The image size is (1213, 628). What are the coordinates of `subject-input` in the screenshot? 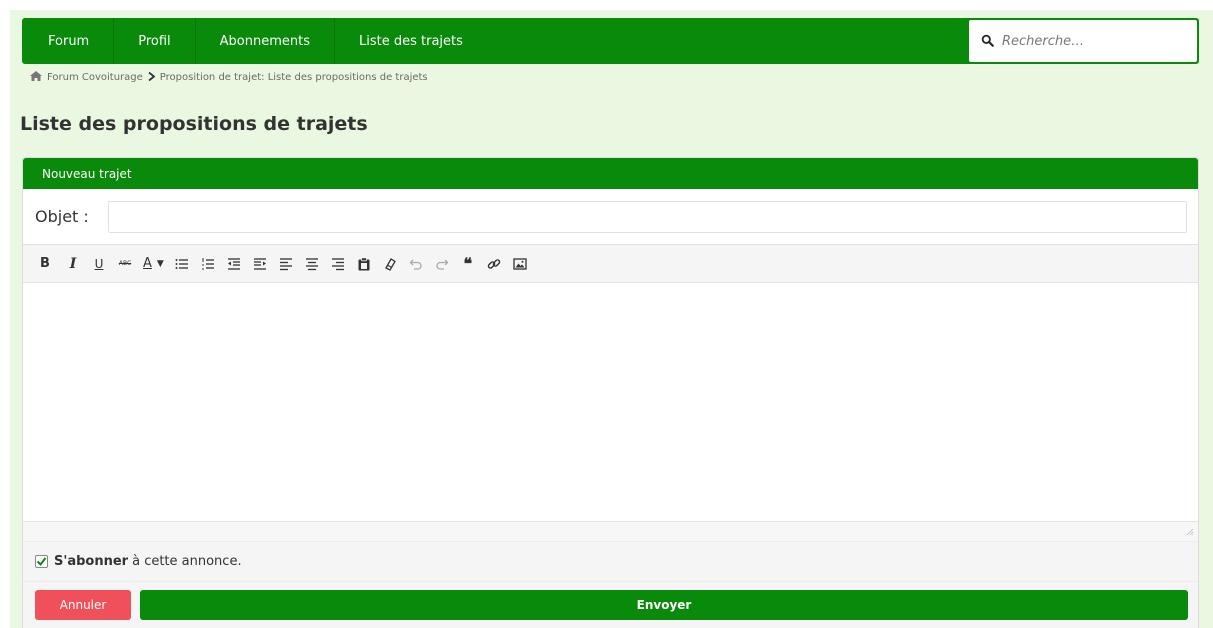 It's located at (647, 216).